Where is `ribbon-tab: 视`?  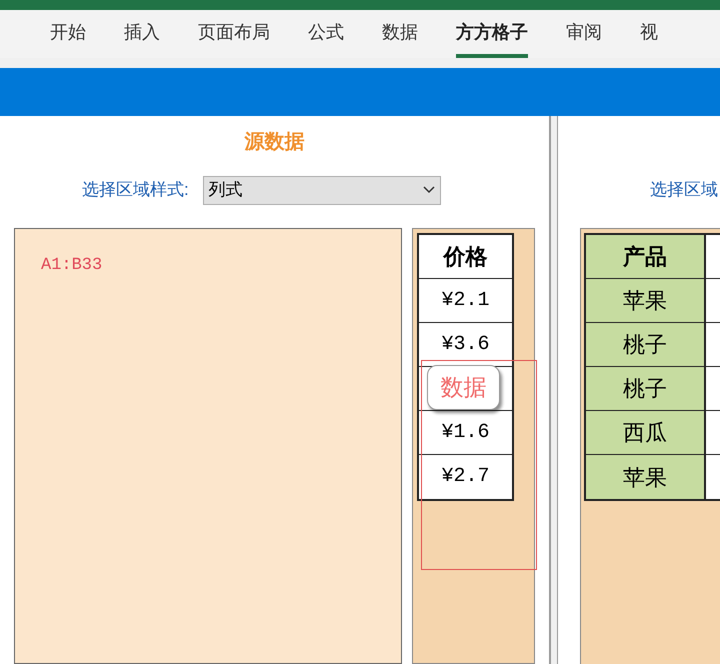
ribbon-tab: 视 is located at coordinates (649, 34).